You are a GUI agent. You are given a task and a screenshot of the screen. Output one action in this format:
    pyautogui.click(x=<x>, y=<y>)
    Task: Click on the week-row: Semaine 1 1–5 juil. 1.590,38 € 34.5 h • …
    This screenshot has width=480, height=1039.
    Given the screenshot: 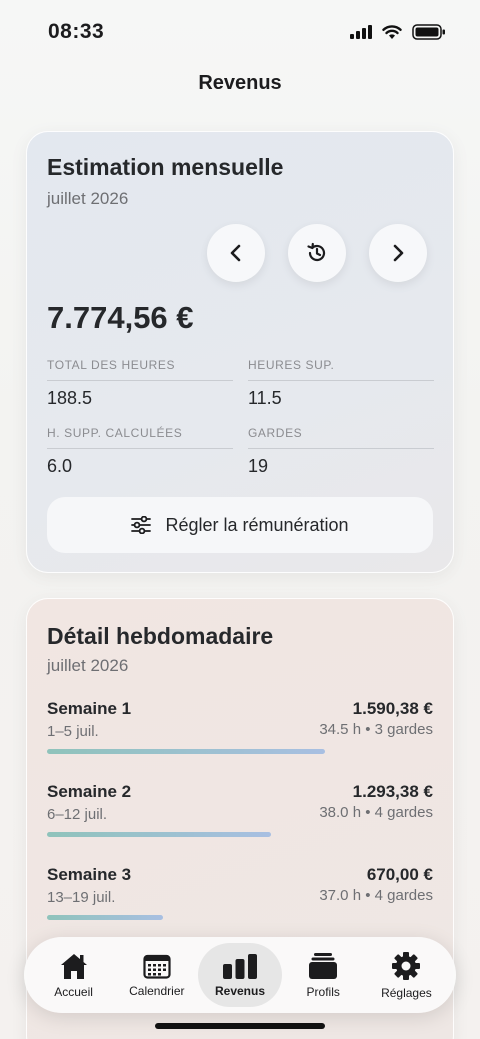 What is the action you would take?
    pyautogui.click(x=240, y=734)
    